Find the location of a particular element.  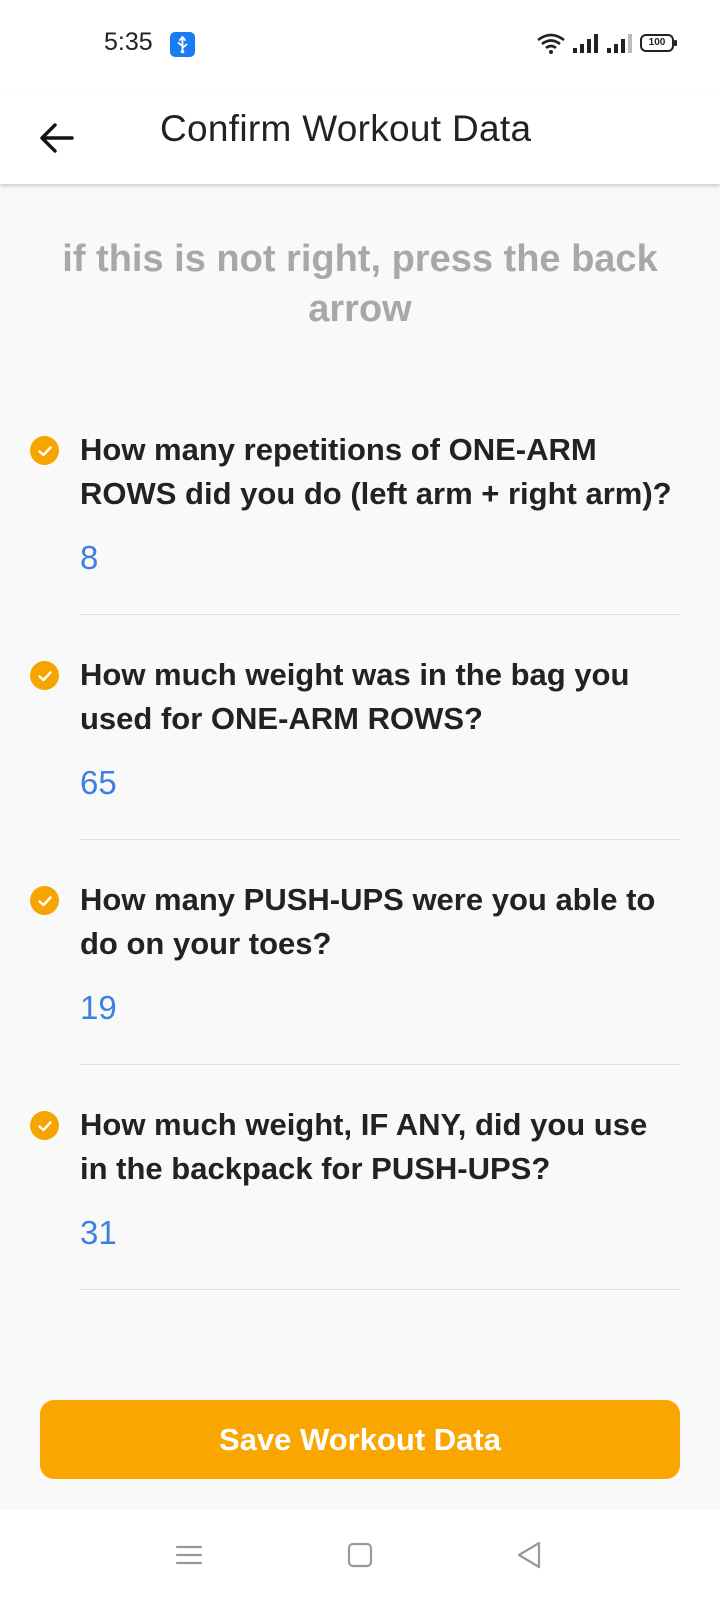

menu-icon is located at coordinates (189, 1555).